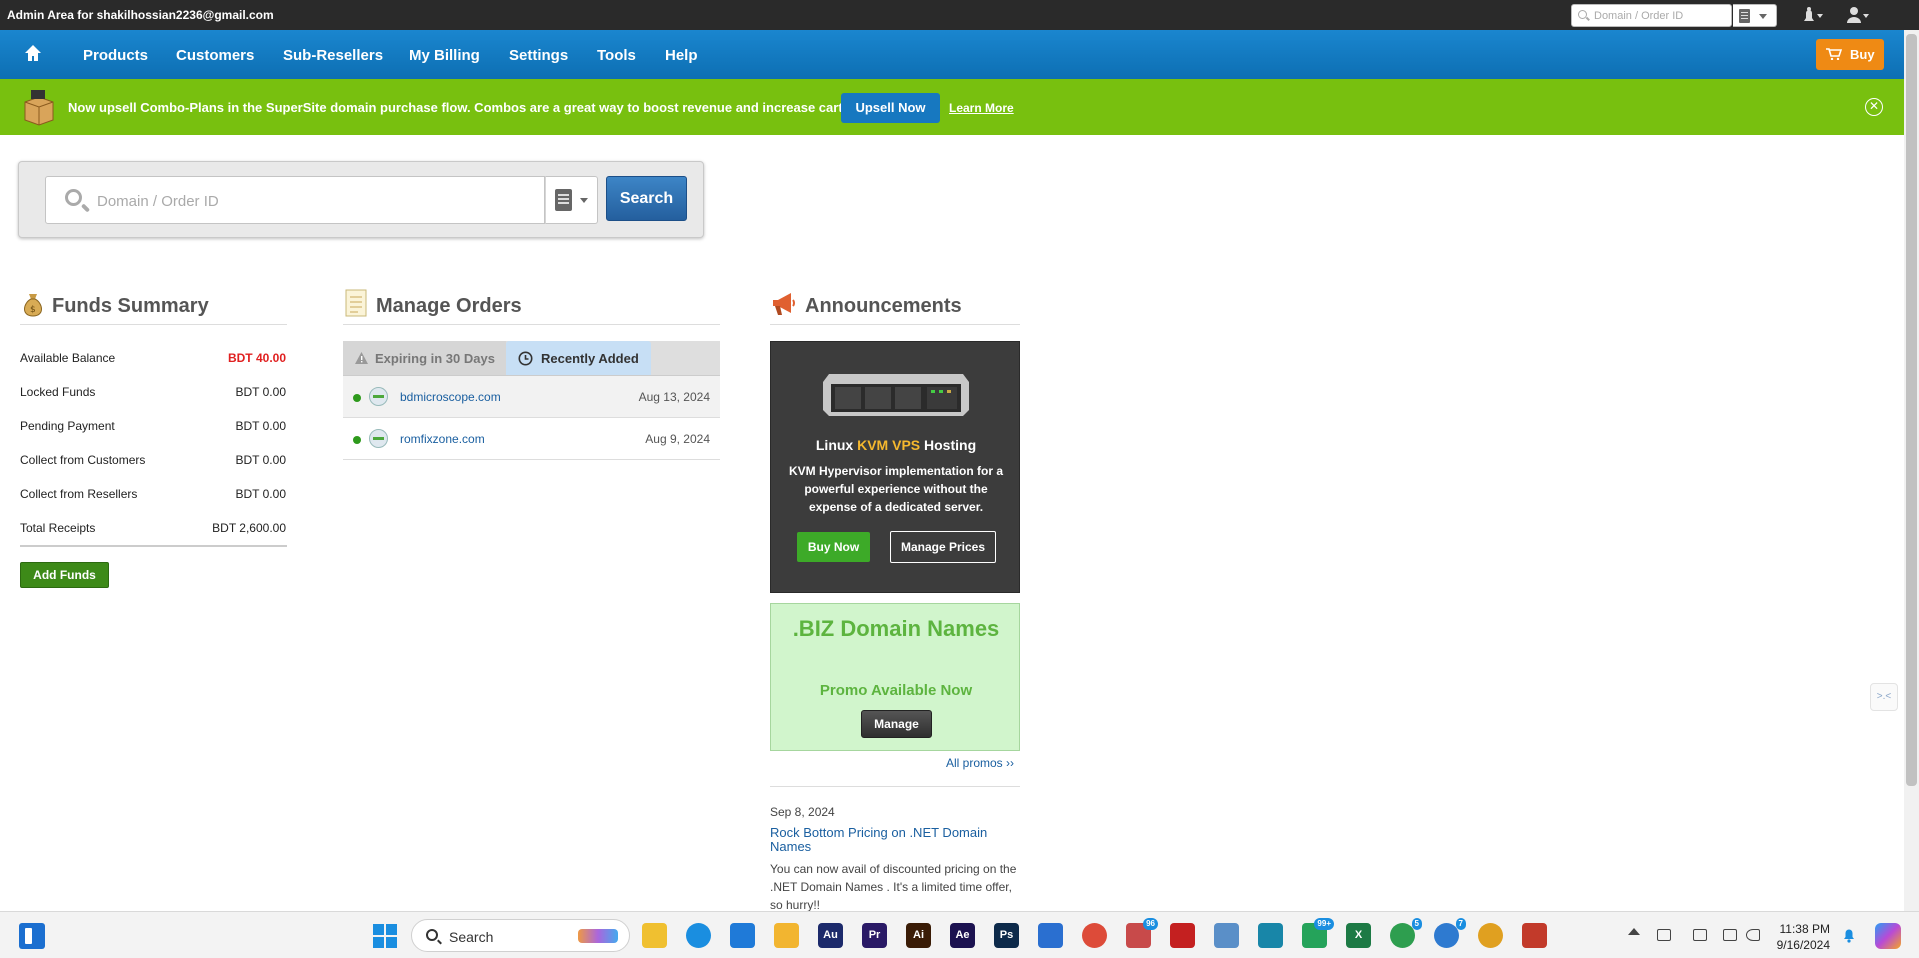  Describe the element at coordinates (215, 55) in the screenshot. I see `nav-customers: Customers` at that location.